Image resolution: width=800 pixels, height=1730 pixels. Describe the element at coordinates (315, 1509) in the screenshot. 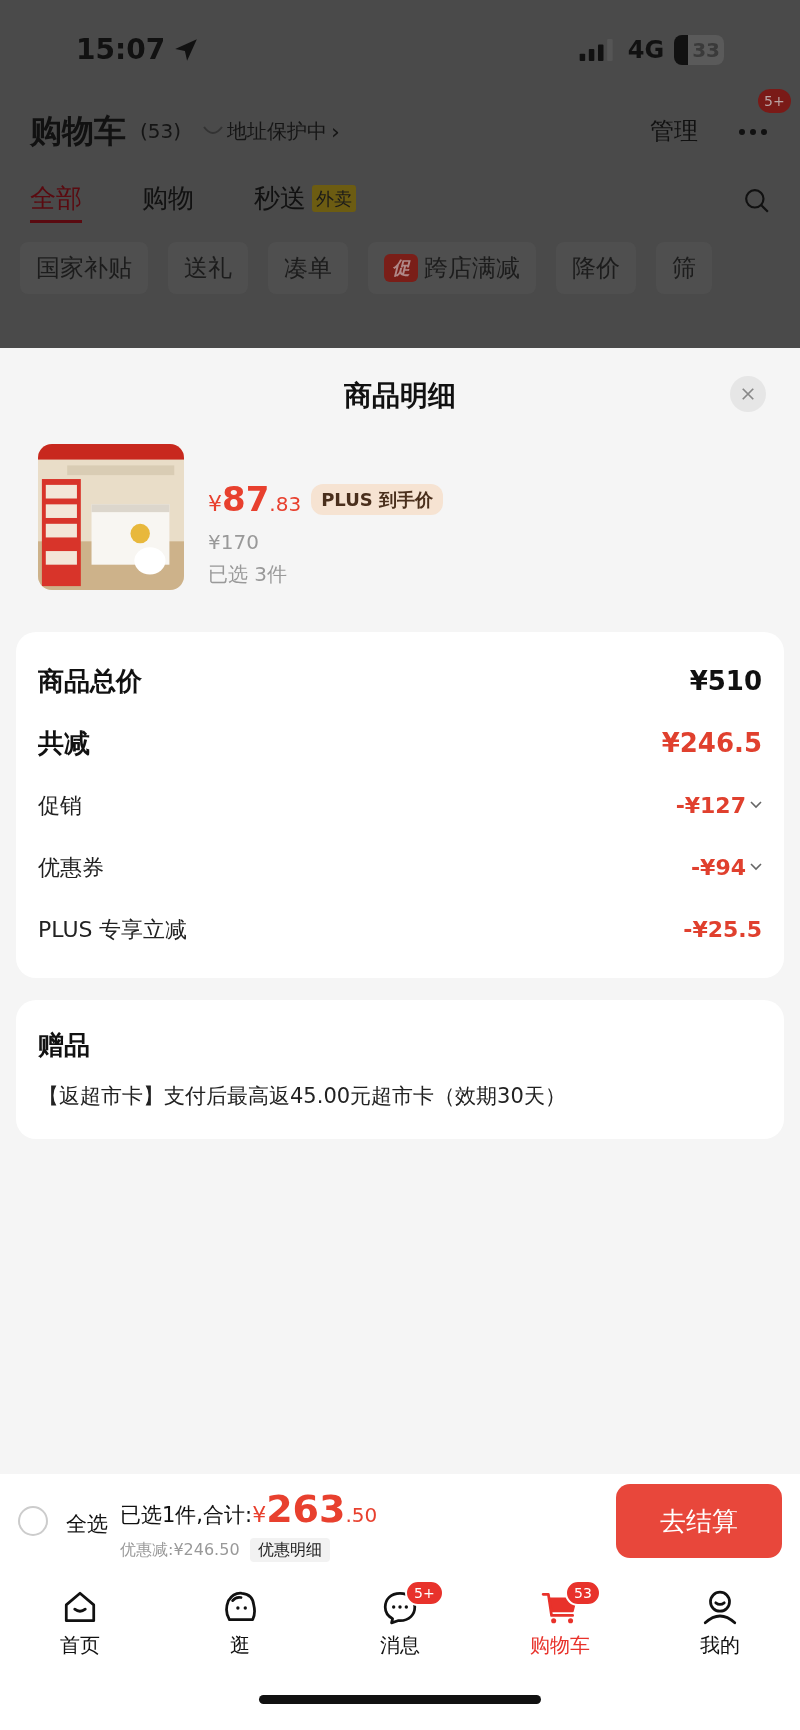

I see `total-price: ¥263.50` at that location.